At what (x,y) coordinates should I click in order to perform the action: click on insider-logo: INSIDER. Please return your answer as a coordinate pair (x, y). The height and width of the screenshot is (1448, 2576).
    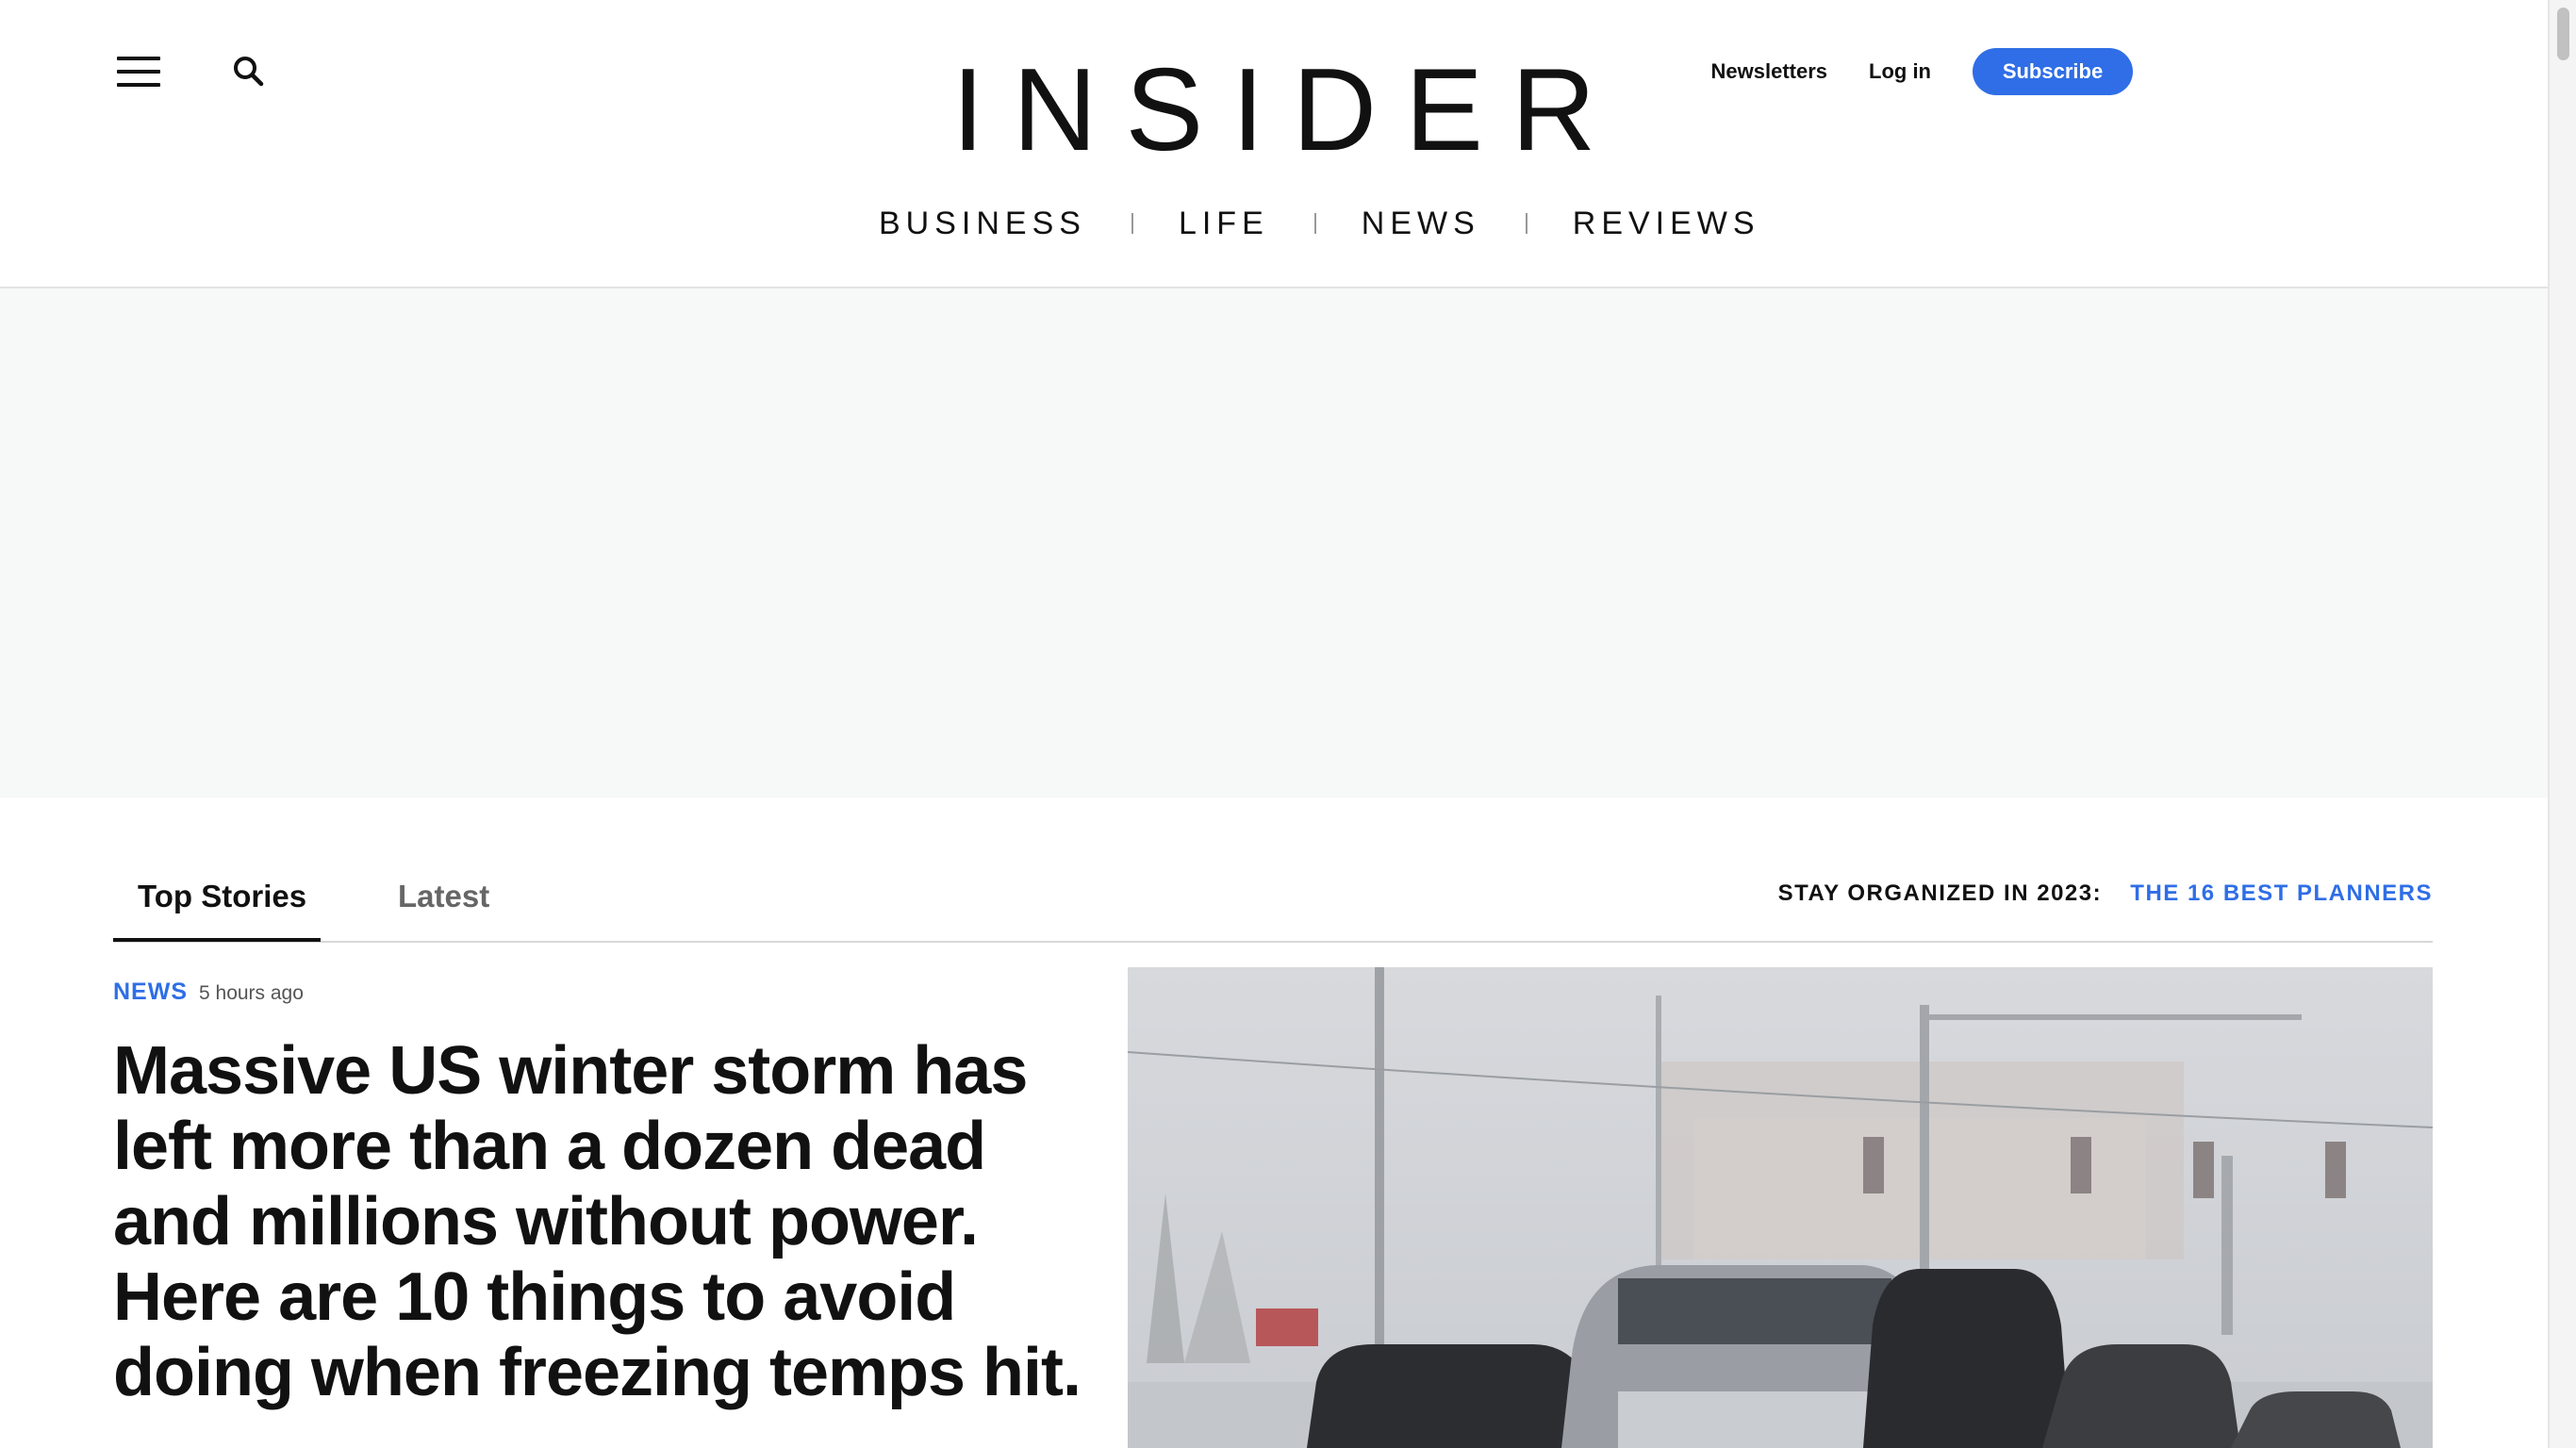
    Looking at the image, I should click on (1274, 110).